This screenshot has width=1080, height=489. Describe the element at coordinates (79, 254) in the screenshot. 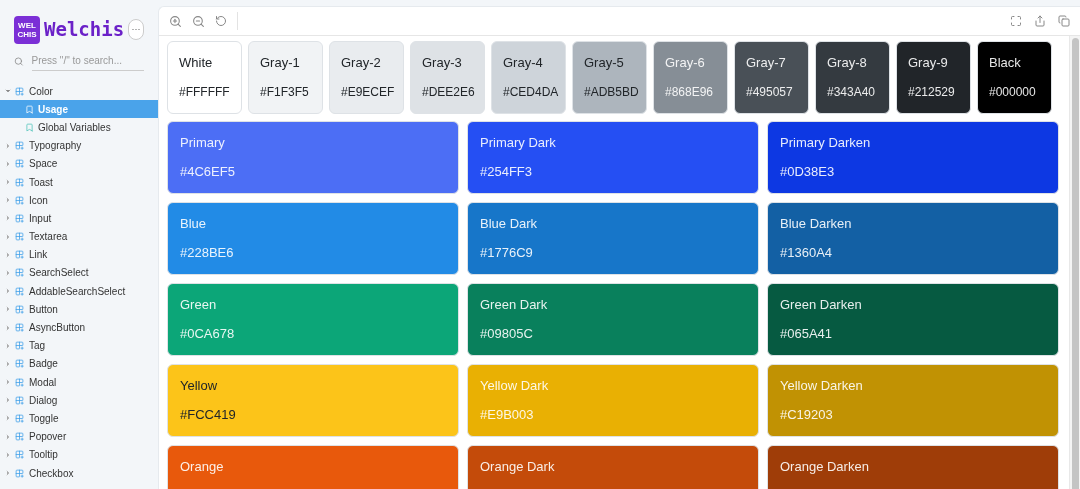

I see `sidebar-item: Link` at that location.